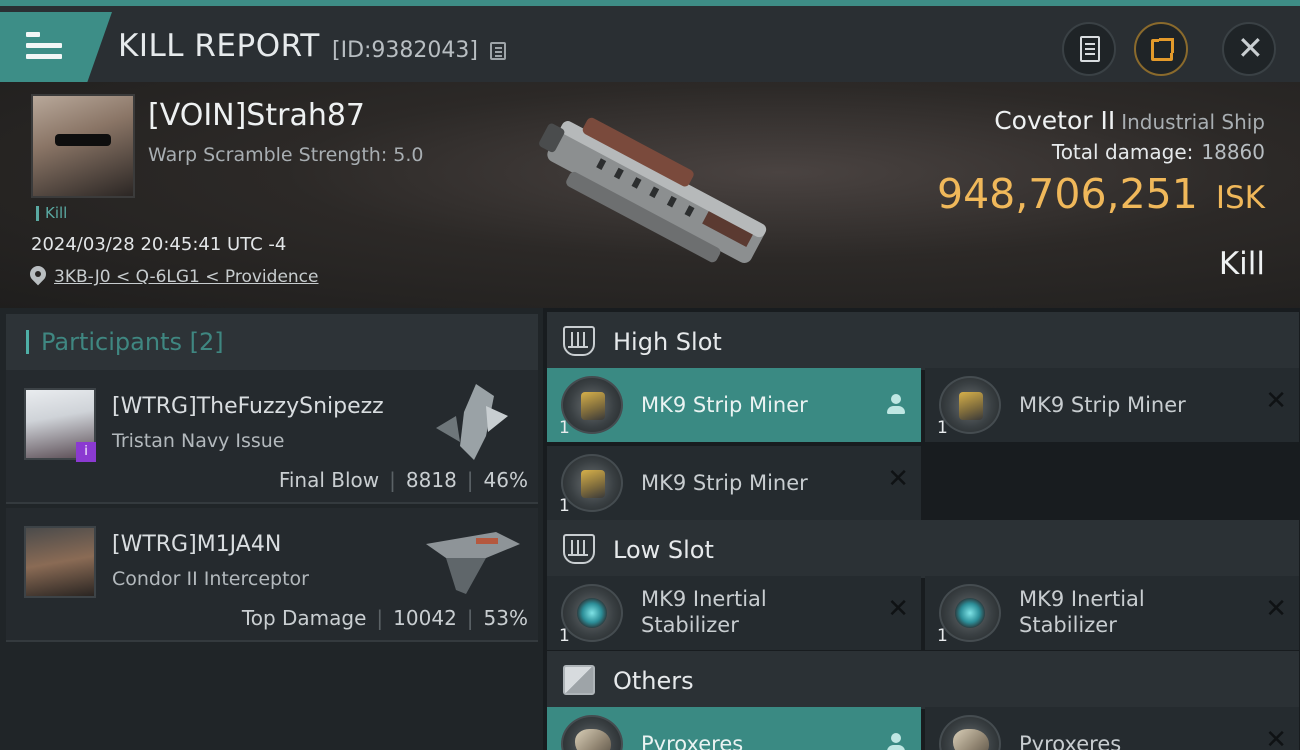 The height and width of the screenshot is (750, 1300). Describe the element at coordinates (329, 480) in the screenshot. I see `participant-role: Final Blow` at that location.